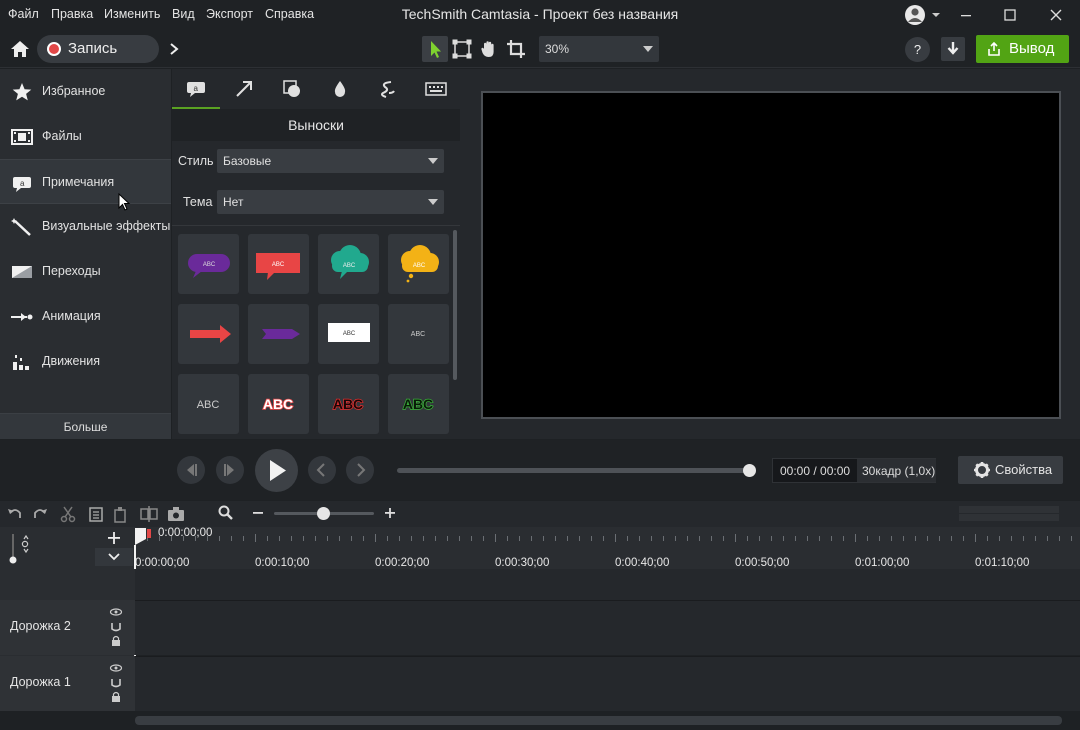 The image size is (1080, 730). What do you see at coordinates (455, 305) in the screenshot?
I see `panel-scrollbar` at bounding box center [455, 305].